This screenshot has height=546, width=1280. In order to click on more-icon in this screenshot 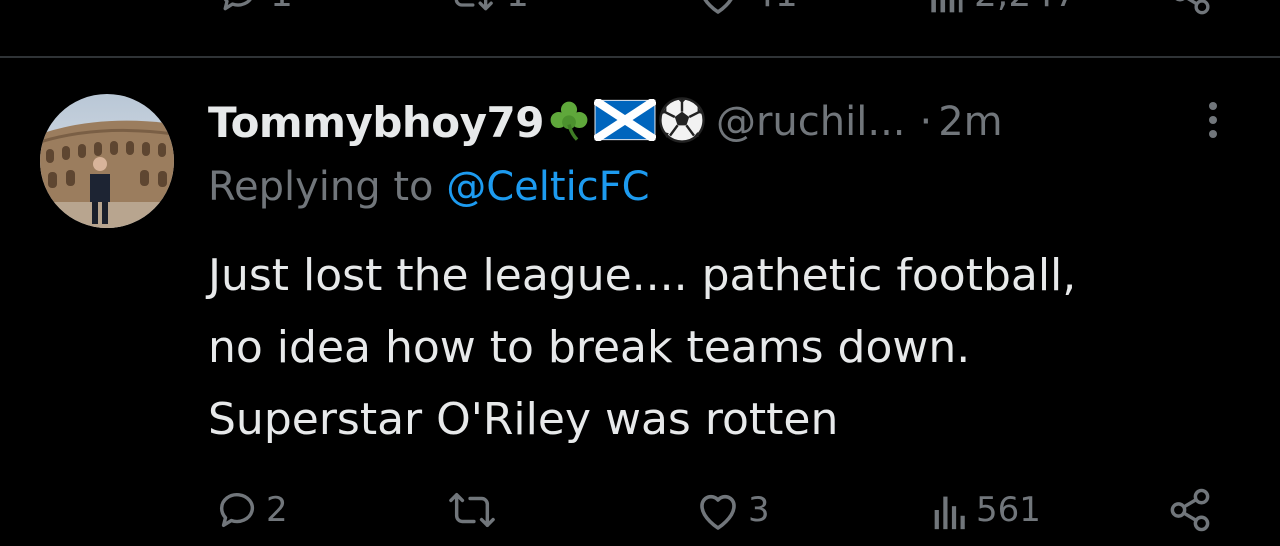, I will do `click(1213, 126)`.